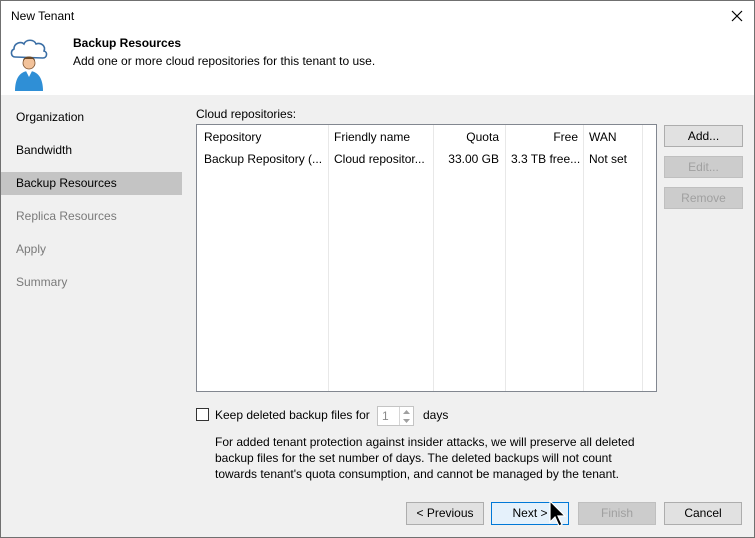 This screenshot has width=755, height=538. What do you see at coordinates (385, 416) in the screenshot?
I see `days-value: 1` at bounding box center [385, 416].